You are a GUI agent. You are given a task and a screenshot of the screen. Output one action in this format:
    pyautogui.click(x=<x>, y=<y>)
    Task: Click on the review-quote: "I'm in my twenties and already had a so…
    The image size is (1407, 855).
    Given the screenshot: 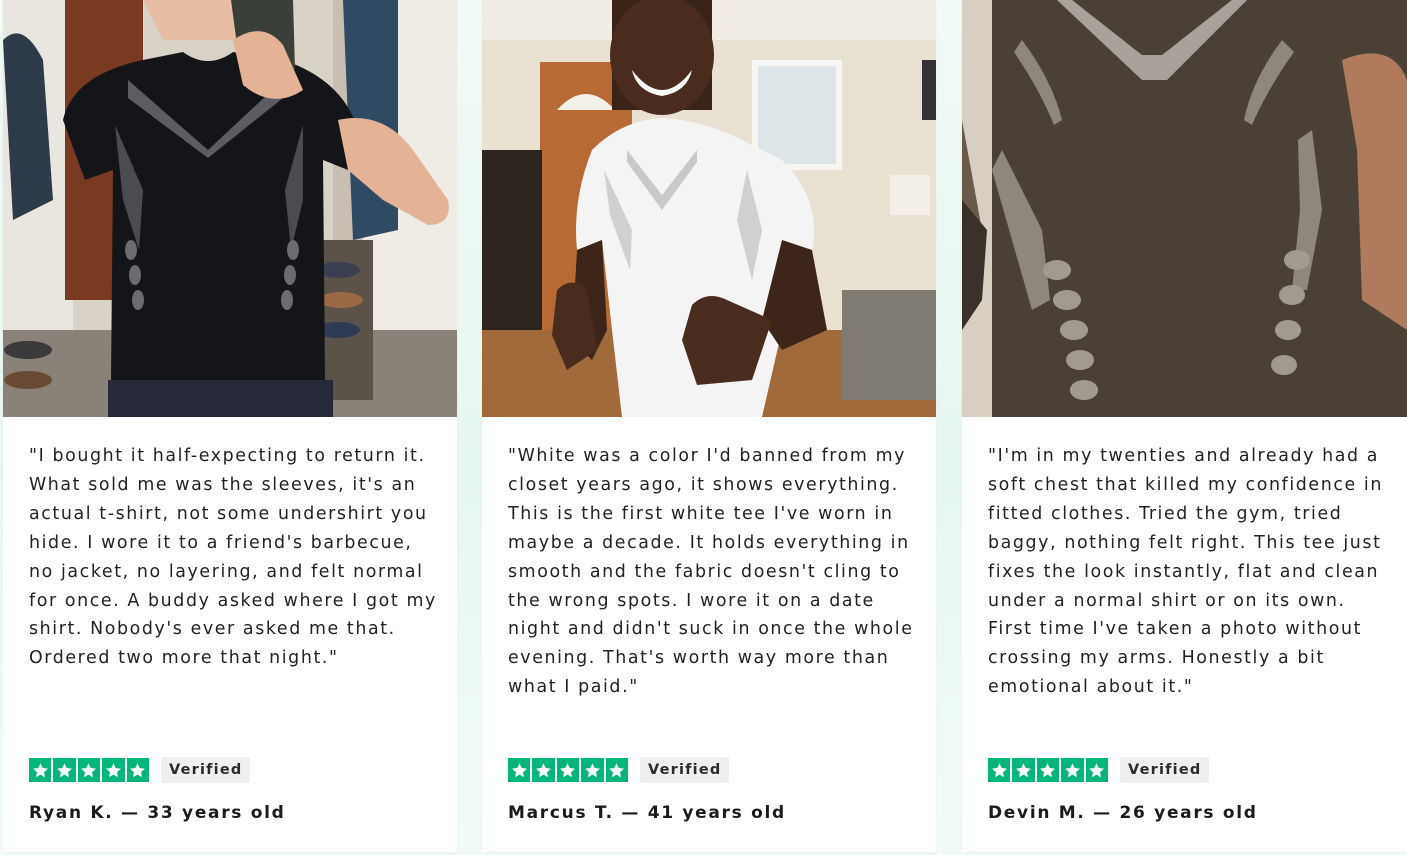 What is the action you would take?
    pyautogui.click(x=1185, y=572)
    